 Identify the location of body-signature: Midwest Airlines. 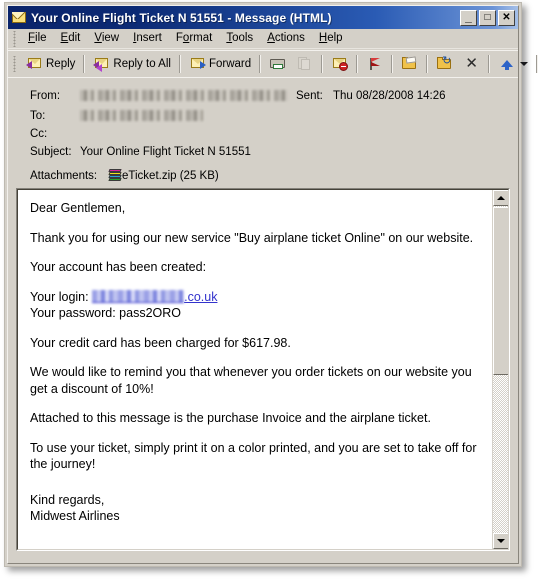
(75, 516).